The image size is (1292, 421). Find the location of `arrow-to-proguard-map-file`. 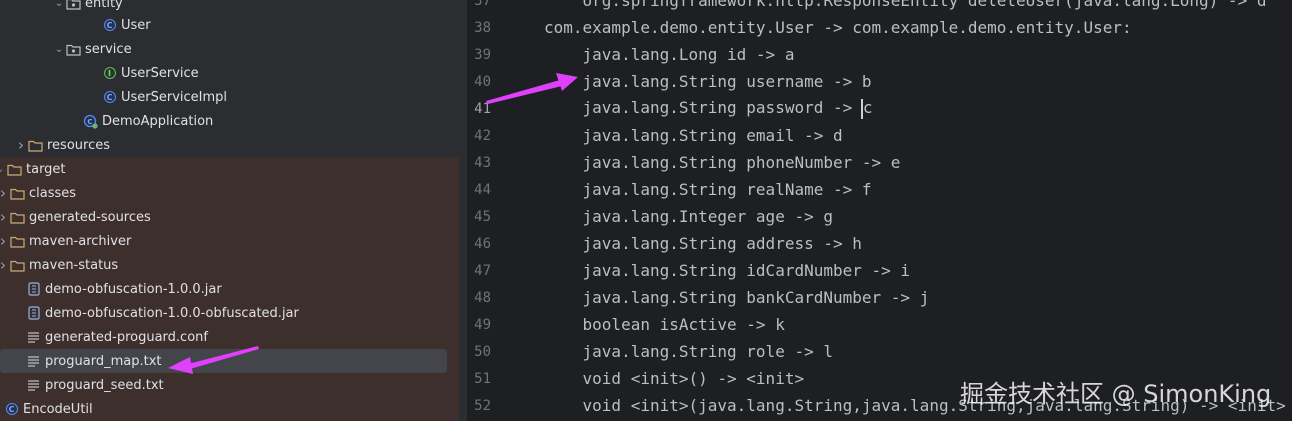

arrow-to-proguard-map-file is located at coordinates (213, 360).